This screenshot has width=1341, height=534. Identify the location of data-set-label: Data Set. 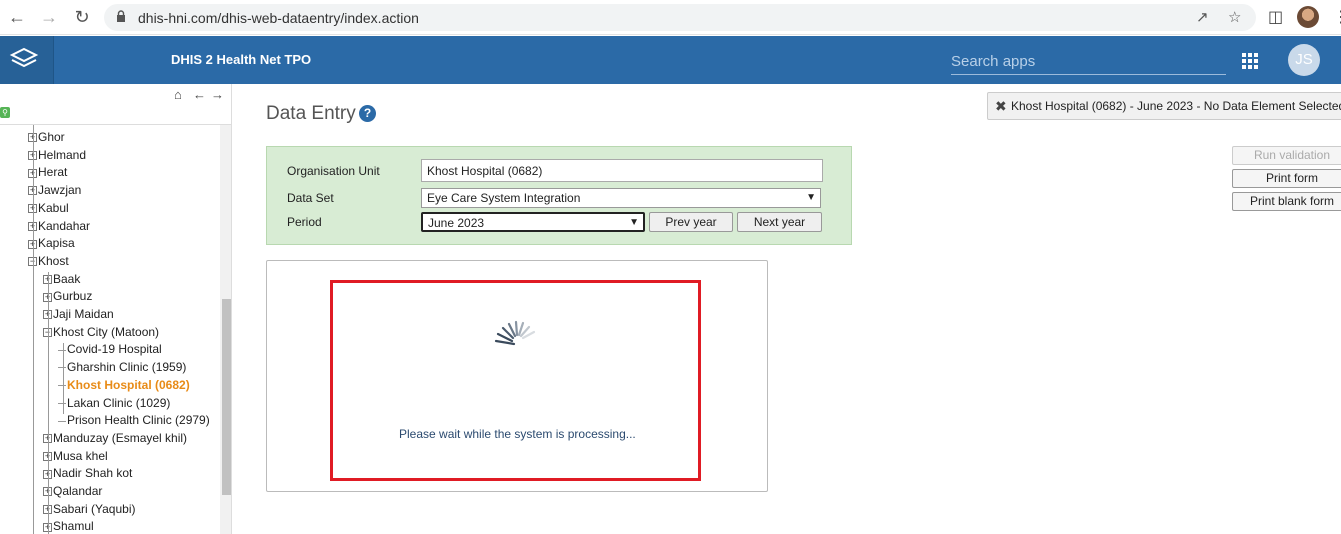
(310, 198).